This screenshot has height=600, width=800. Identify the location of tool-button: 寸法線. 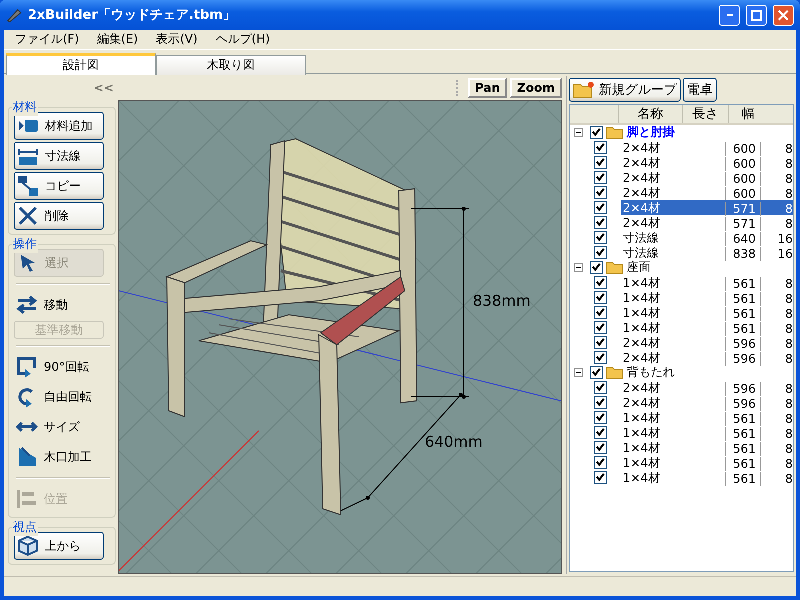
(59, 156).